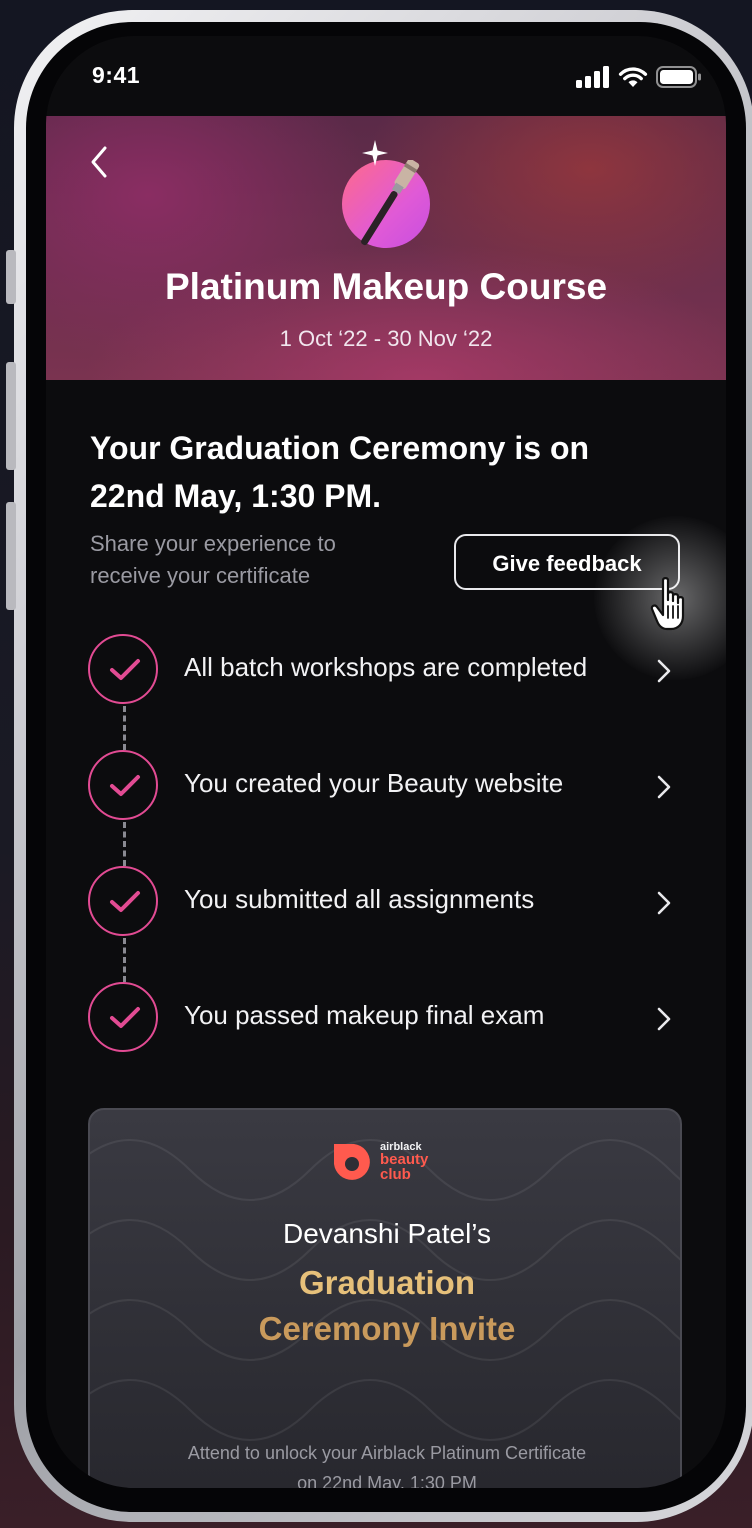  I want to click on course-icon-badge, so click(386, 204).